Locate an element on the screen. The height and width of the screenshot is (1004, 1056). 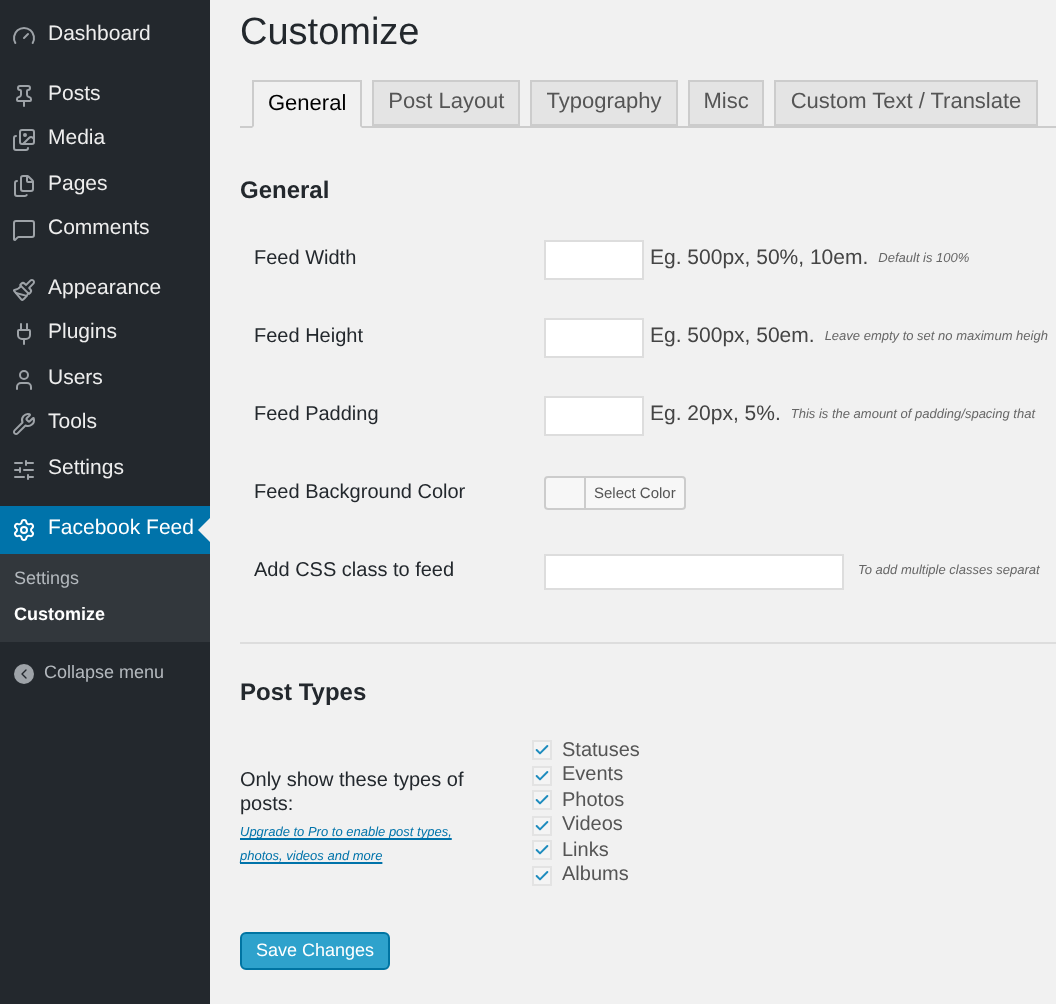
sidebar-item: Plugins is located at coordinates (105, 334).